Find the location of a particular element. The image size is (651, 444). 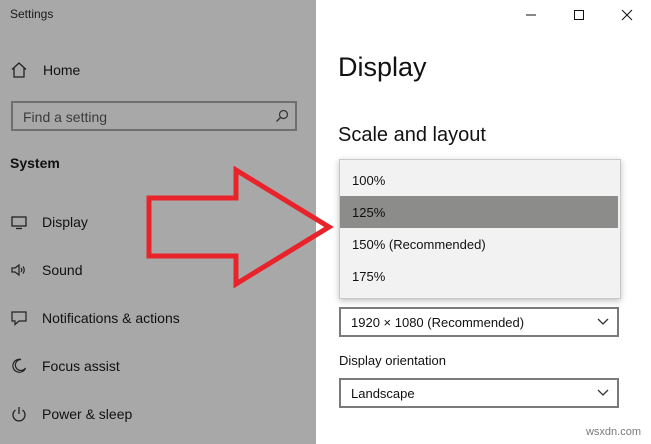

sidebar-item-label: Power & sleep is located at coordinates (87, 414).